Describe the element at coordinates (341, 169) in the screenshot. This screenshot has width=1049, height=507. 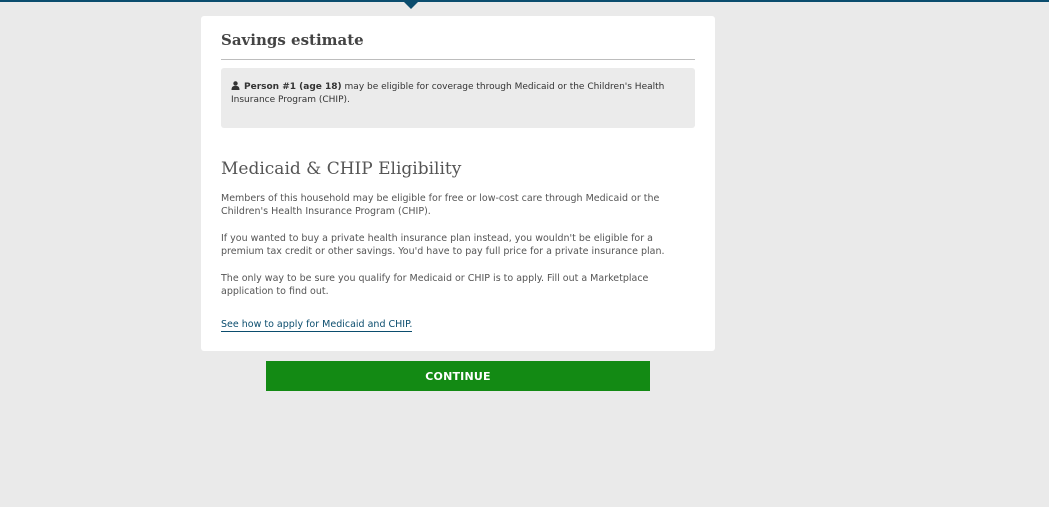
I see `eligibility-title: Medicaid & CHIP Eligibility` at that location.